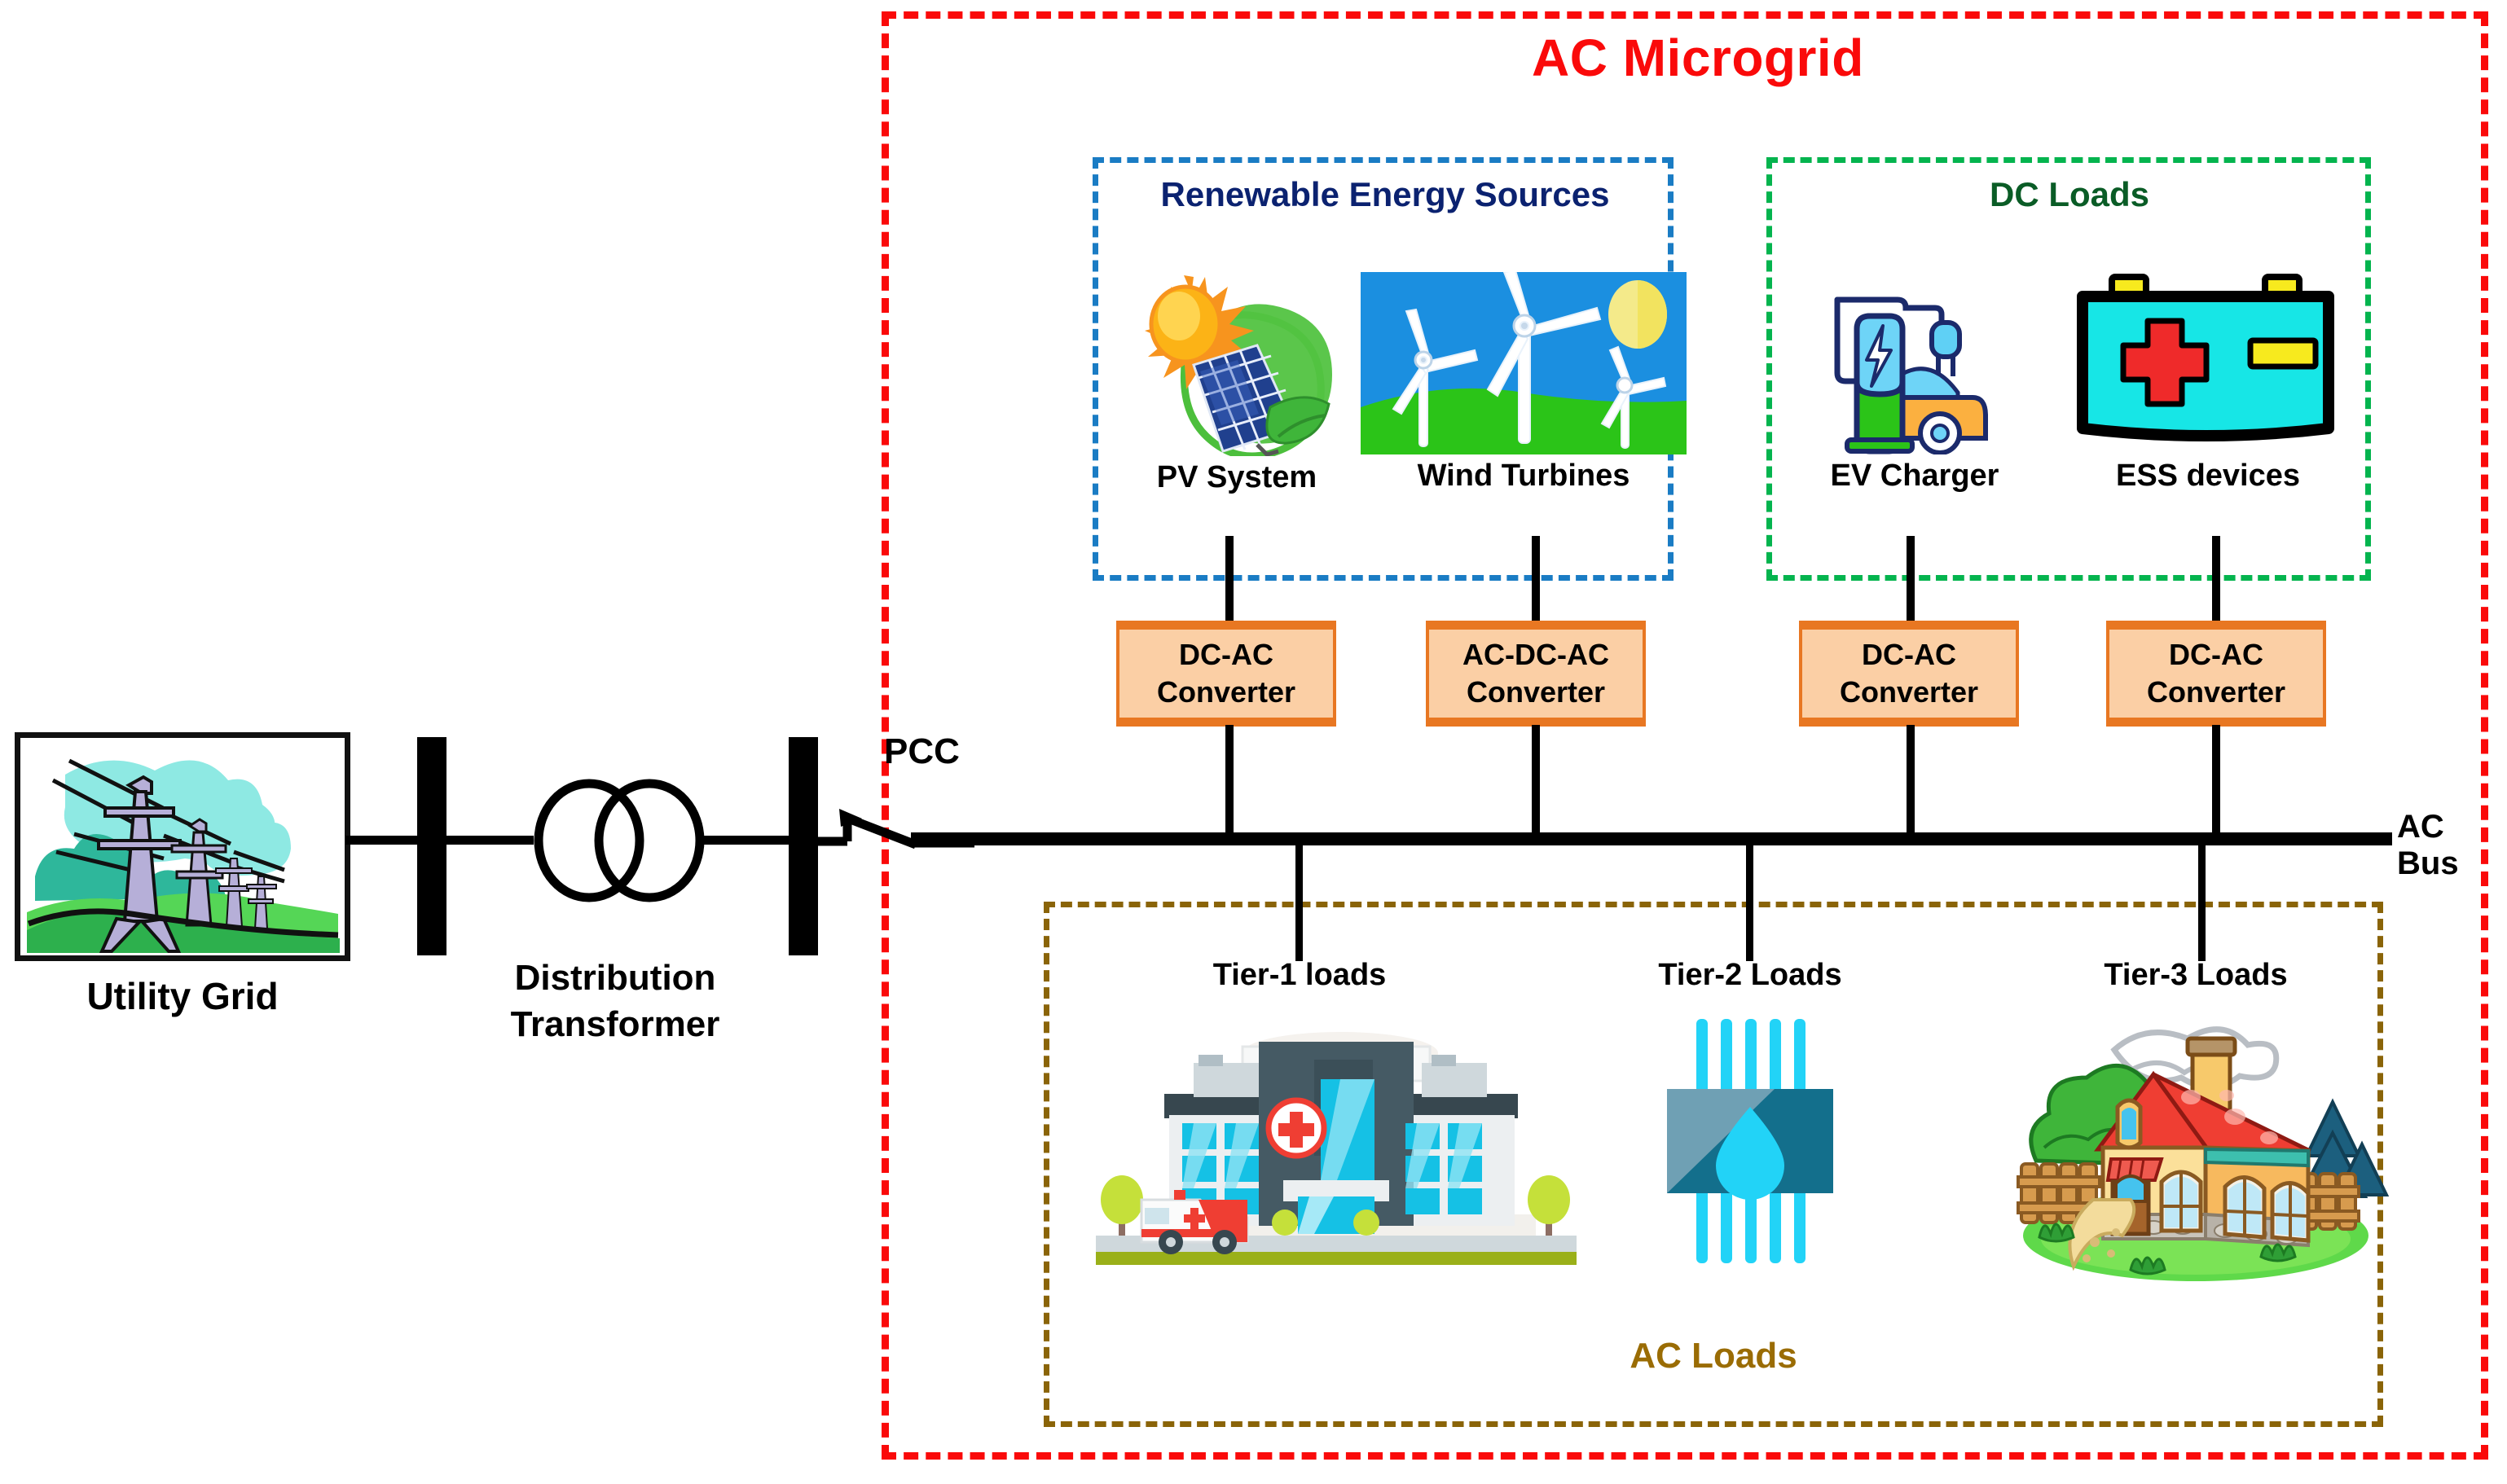 The width and height of the screenshot is (2507, 1484). Describe the element at coordinates (619, 841) in the screenshot. I see `two-winding-transformer-icon` at that location.